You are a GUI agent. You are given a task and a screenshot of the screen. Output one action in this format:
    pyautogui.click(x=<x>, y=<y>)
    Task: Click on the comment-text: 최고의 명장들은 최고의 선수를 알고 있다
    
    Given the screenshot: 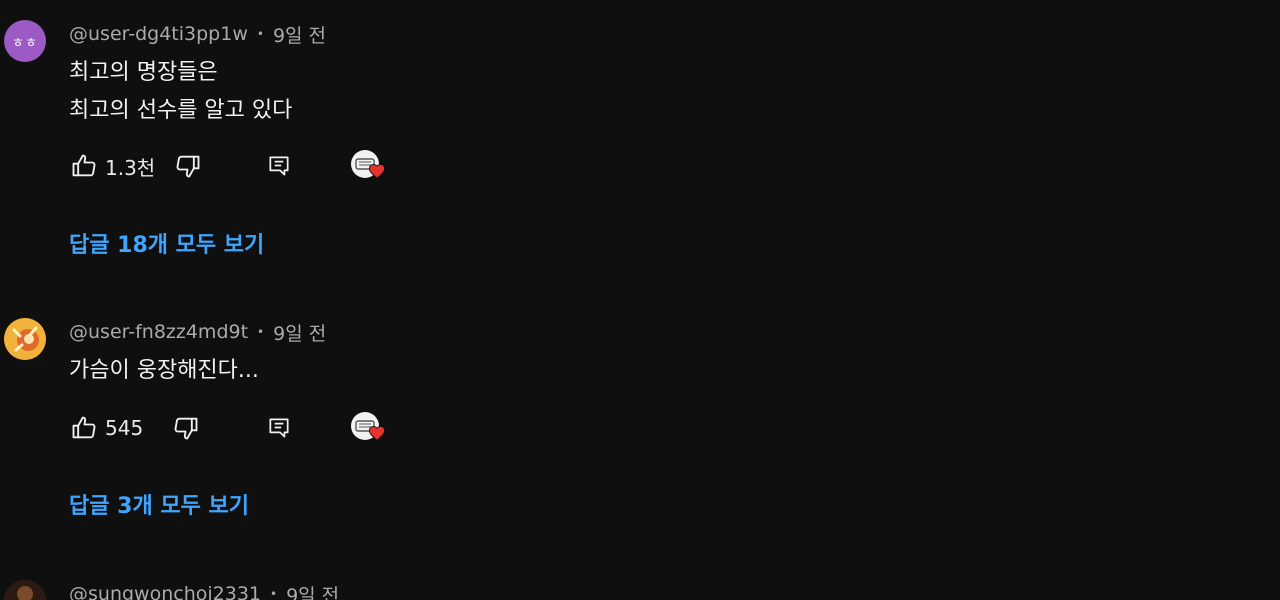 What is the action you would take?
    pyautogui.click(x=181, y=91)
    